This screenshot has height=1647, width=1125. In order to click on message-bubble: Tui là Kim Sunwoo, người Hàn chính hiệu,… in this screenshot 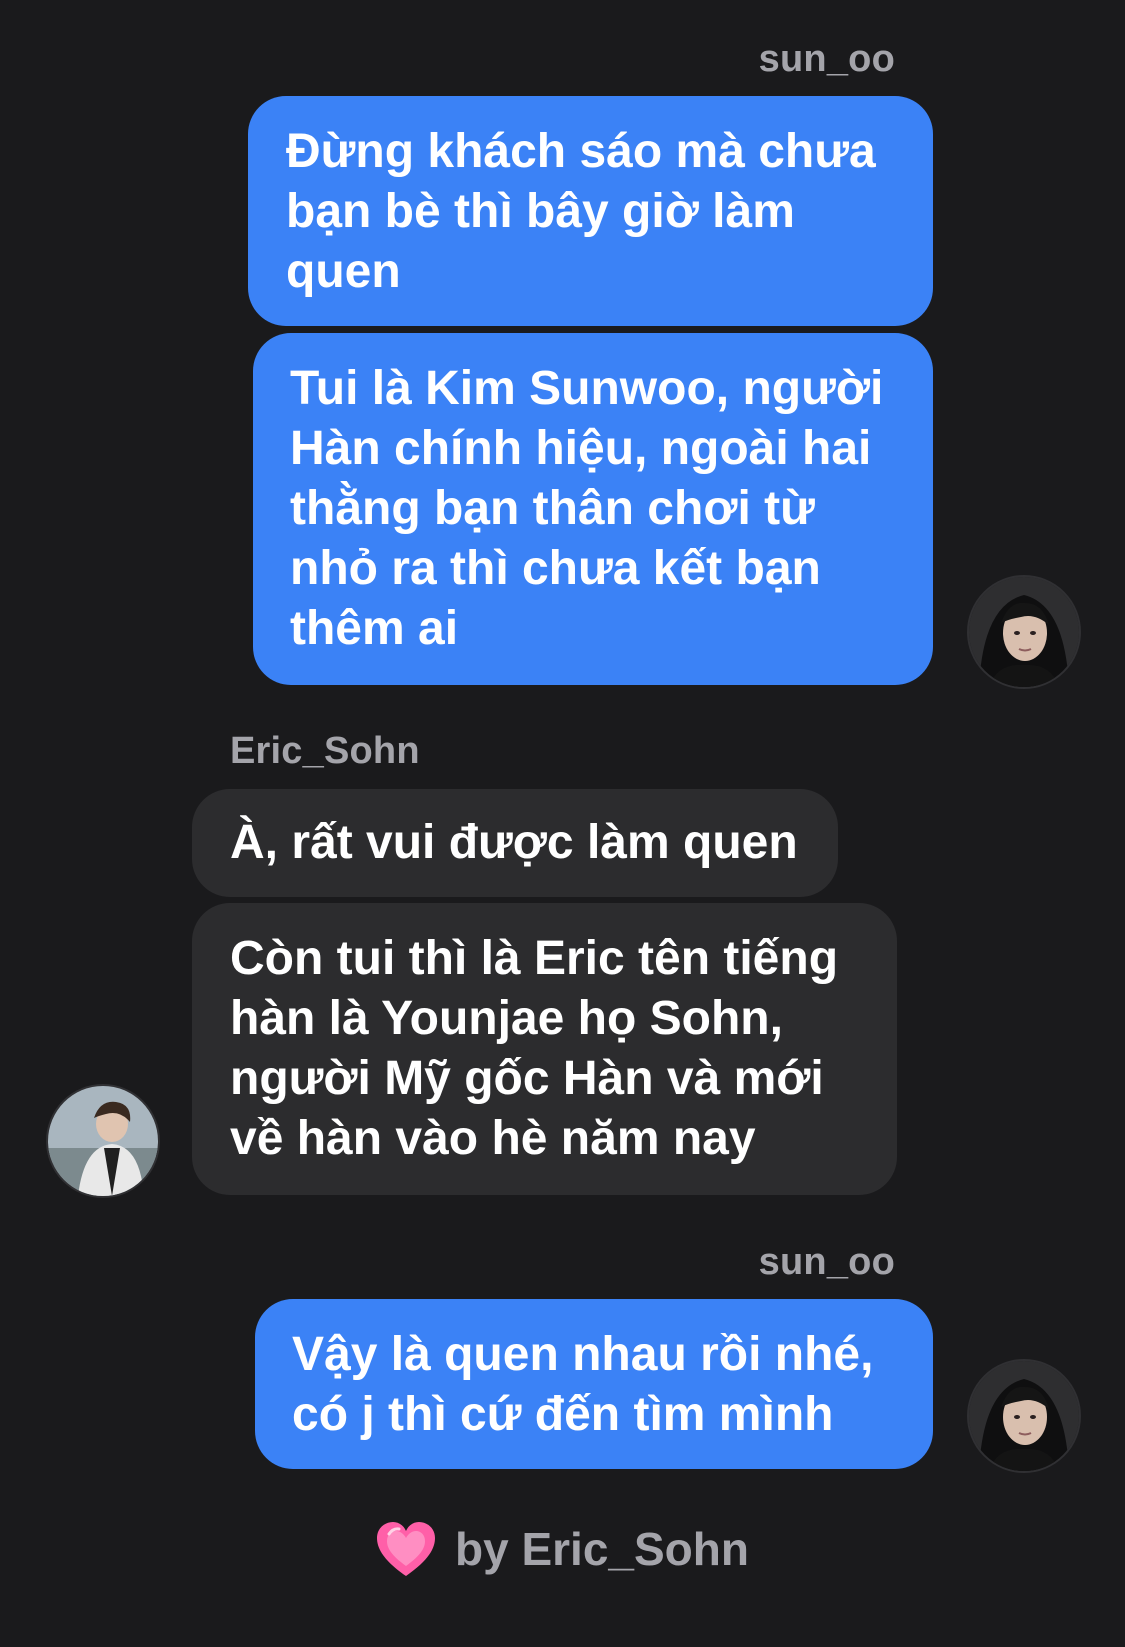, I will do `click(593, 509)`.